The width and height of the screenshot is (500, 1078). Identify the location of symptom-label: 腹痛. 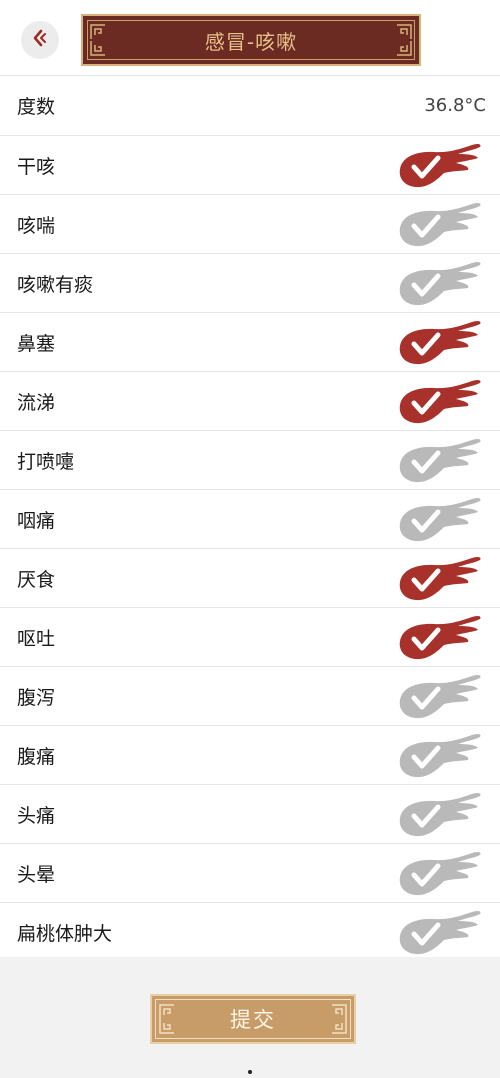
(36, 756).